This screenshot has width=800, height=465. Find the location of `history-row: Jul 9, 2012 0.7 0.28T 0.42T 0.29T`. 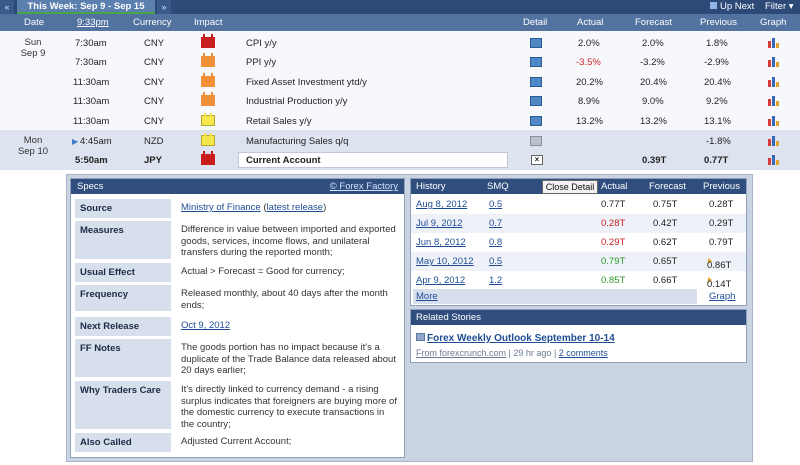

history-row: Jul 9, 2012 0.7 0.28T 0.42T 0.29T is located at coordinates (578, 223).